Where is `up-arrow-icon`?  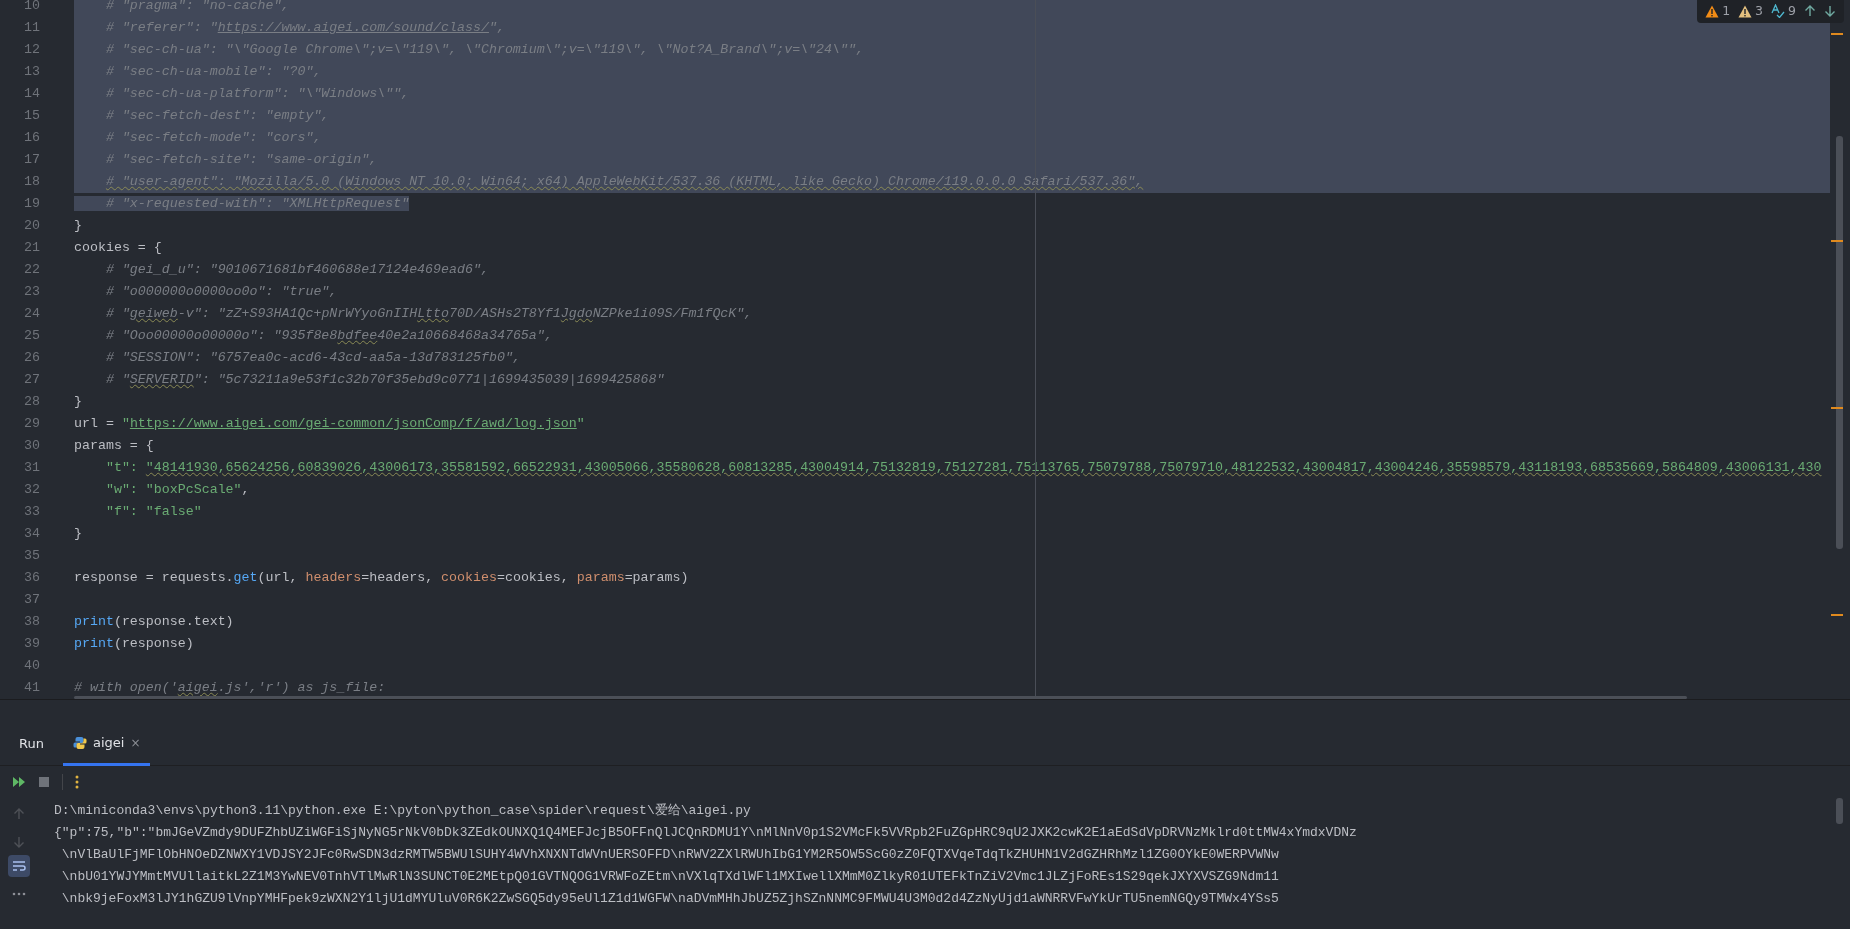
up-arrow-icon is located at coordinates (19, 814).